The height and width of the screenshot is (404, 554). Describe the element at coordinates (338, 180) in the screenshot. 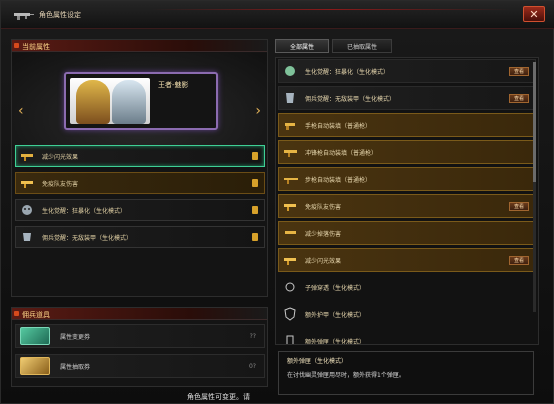

I see `property-label: 步枪自动装填（普通枪）` at that location.